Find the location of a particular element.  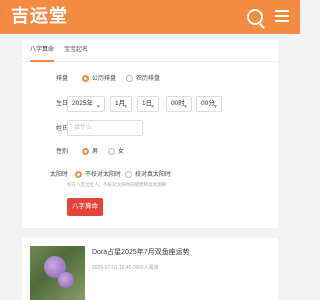

hour-select: 00时 ▼ is located at coordinates (179, 104).